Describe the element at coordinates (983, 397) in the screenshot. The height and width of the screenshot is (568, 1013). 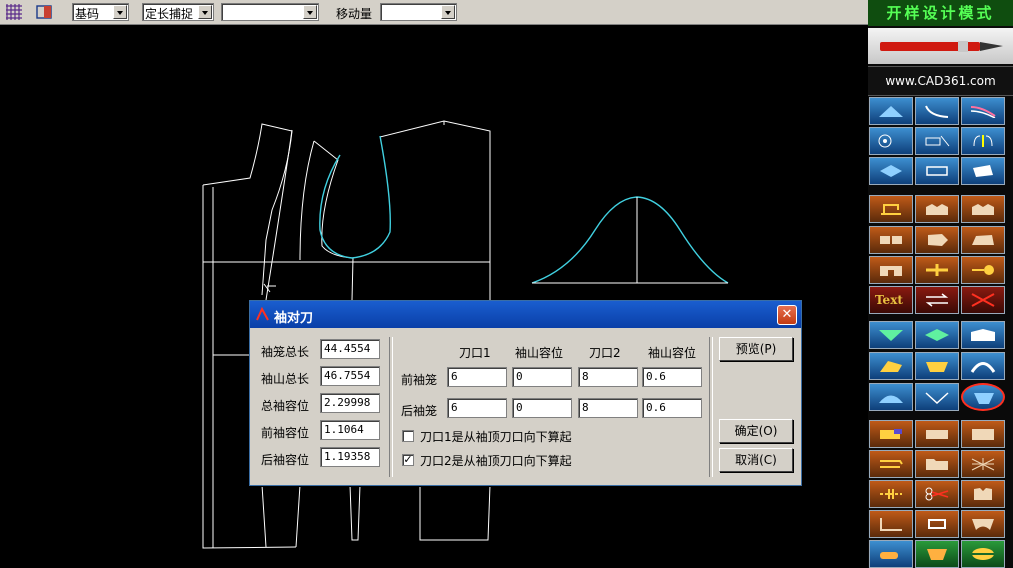
I see `tool-sleeve-notch` at that location.